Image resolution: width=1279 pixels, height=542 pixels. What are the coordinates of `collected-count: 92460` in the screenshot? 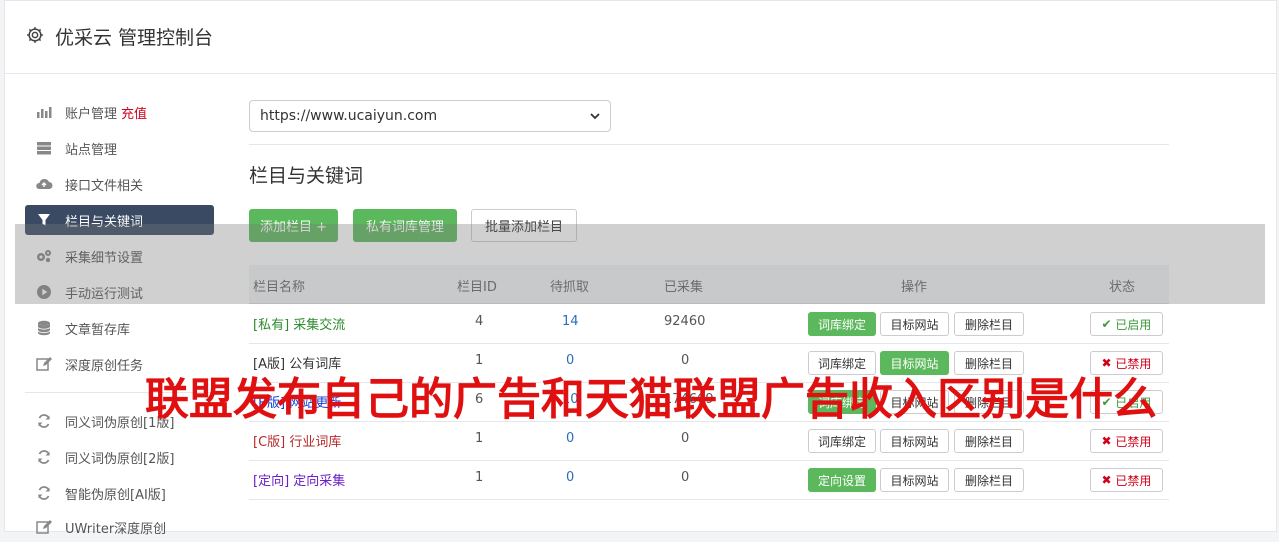 It's located at (685, 321).